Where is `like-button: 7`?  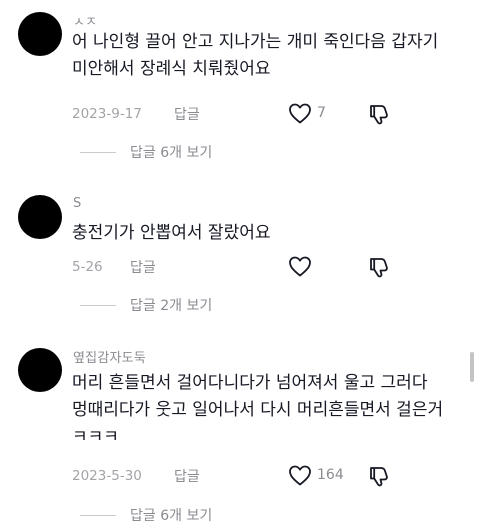
like-button: 7 is located at coordinates (307, 113).